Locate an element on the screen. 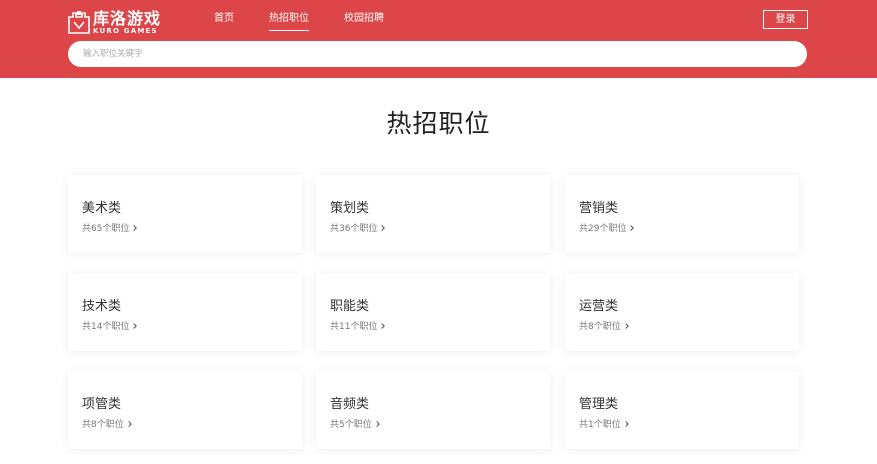  category-count: 共14个职位 is located at coordinates (106, 327).